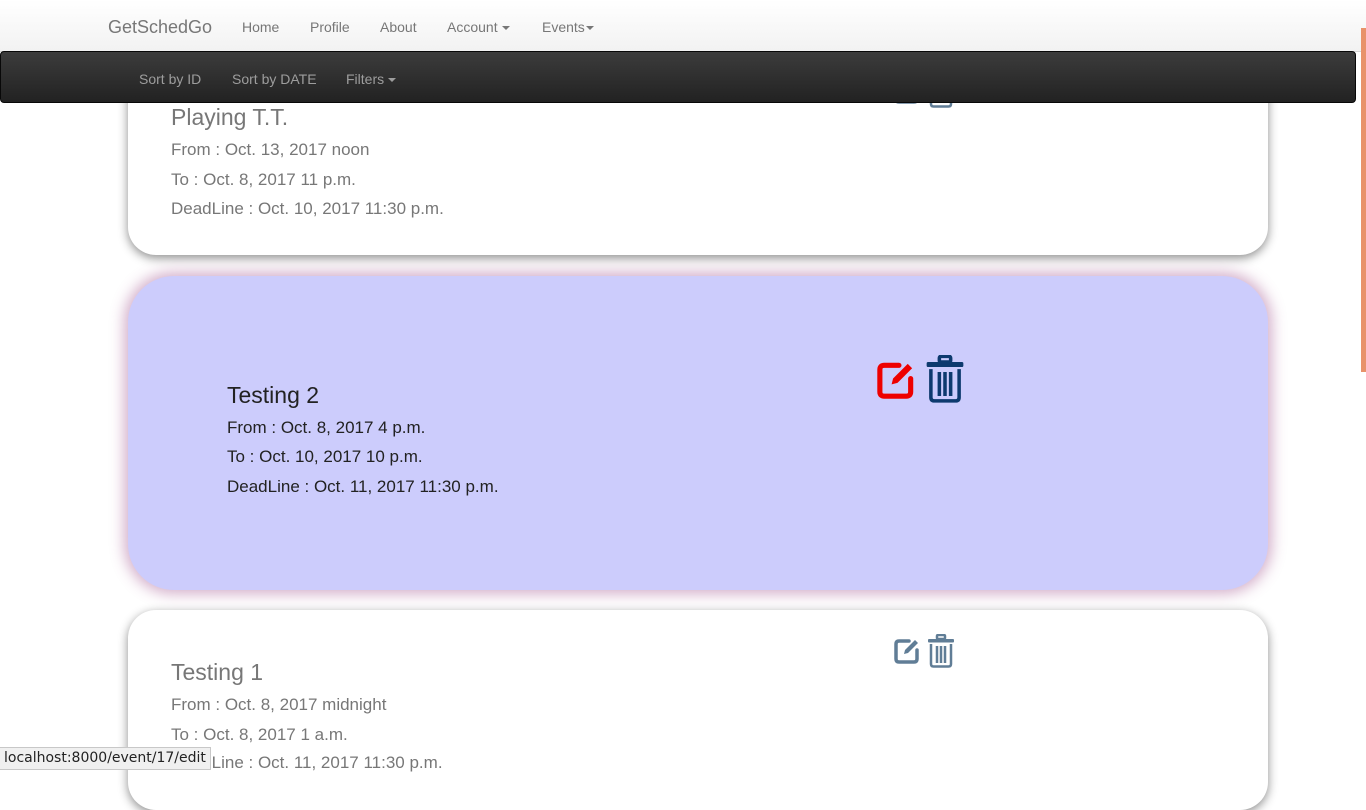 The height and width of the screenshot is (810, 1366). What do you see at coordinates (274, 79) in the screenshot?
I see `sort-by-date-link: Sort by DATE` at bounding box center [274, 79].